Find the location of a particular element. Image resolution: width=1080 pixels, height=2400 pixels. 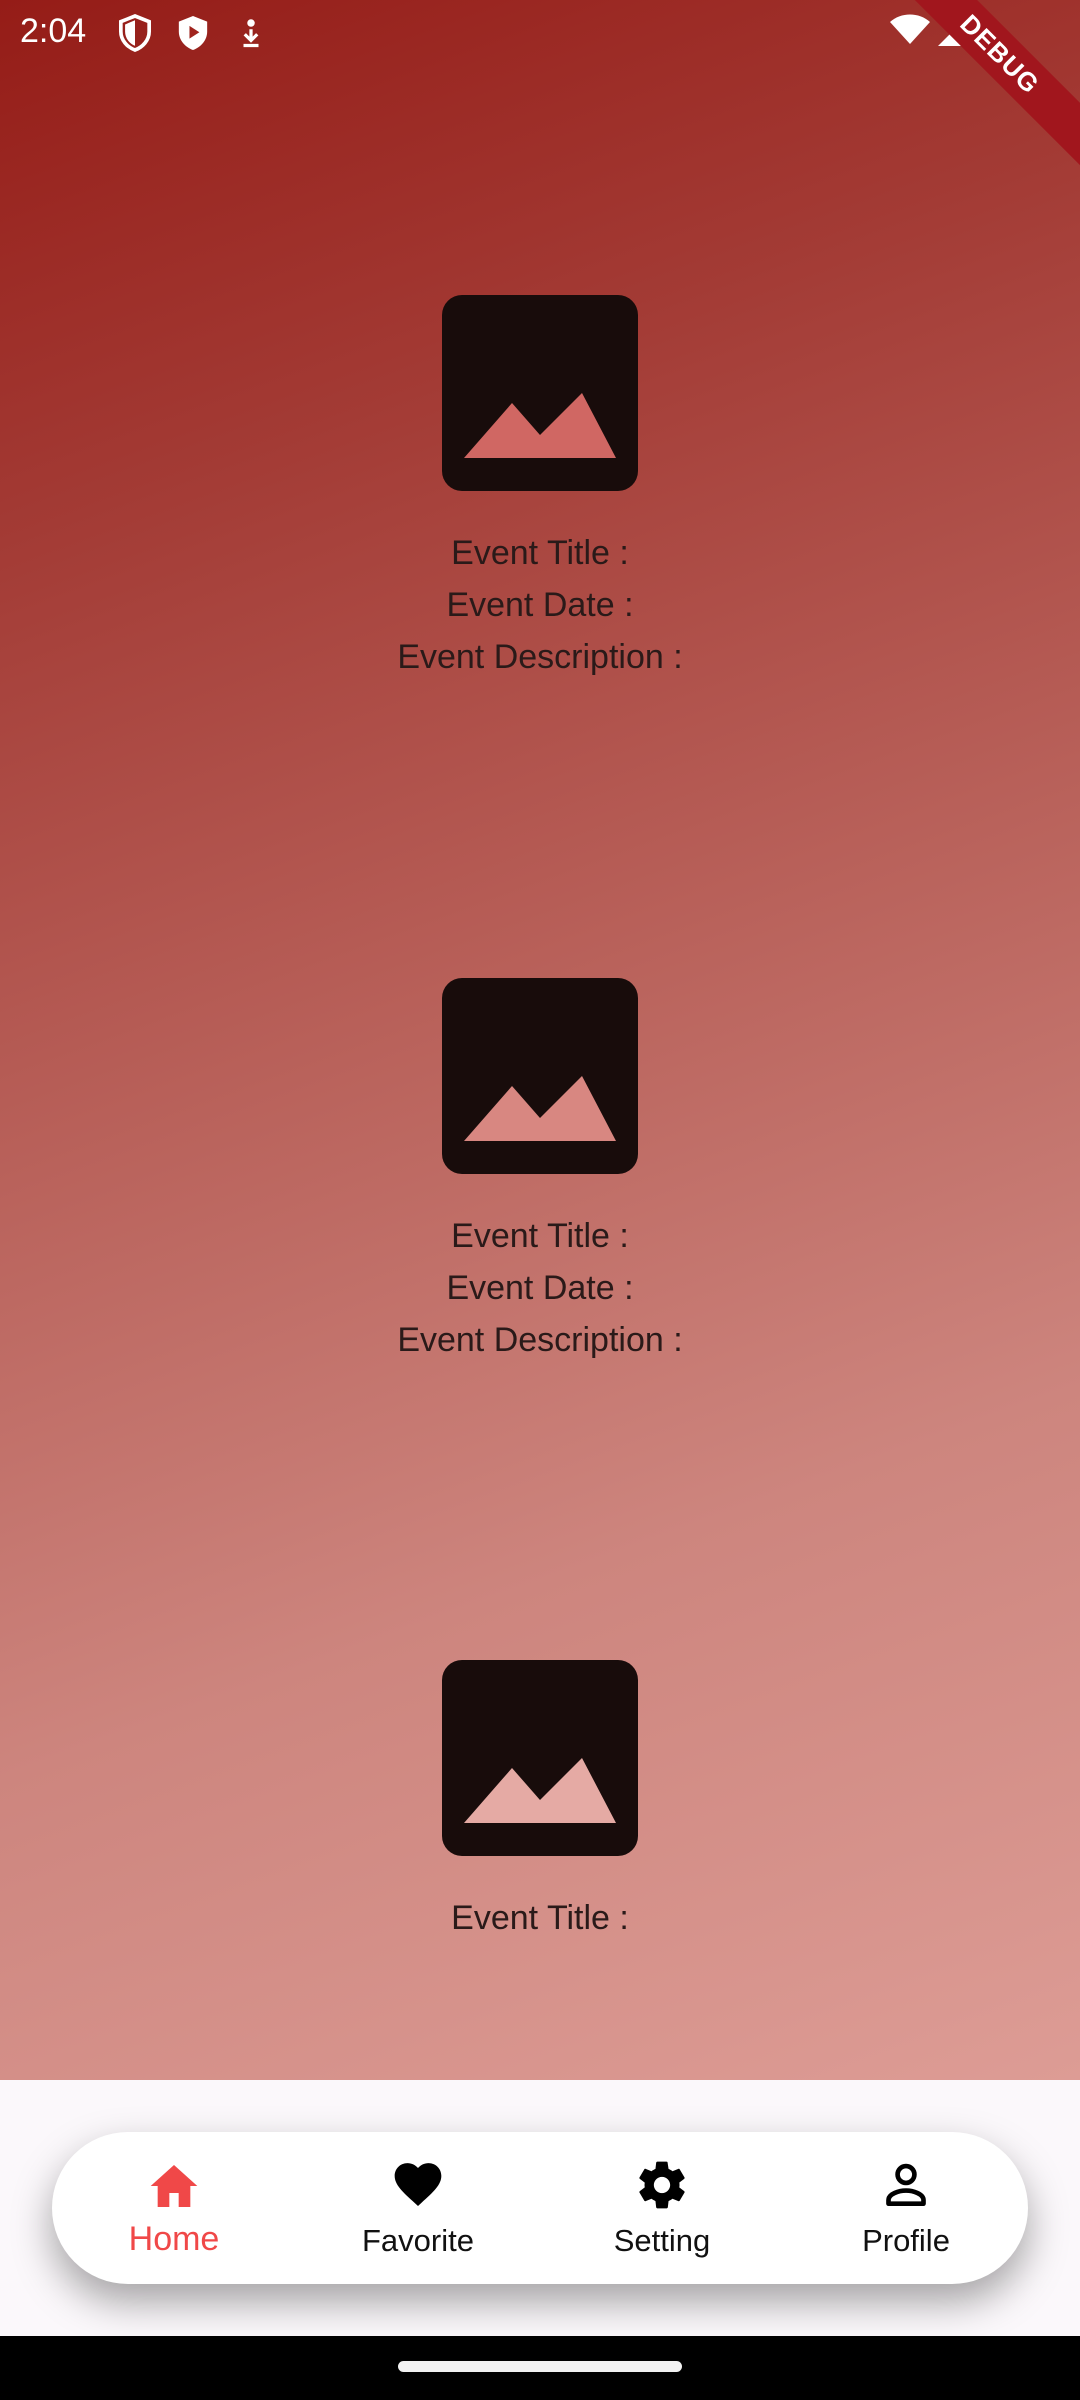

nav-item-profile: Profile is located at coordinates (906, 2208).